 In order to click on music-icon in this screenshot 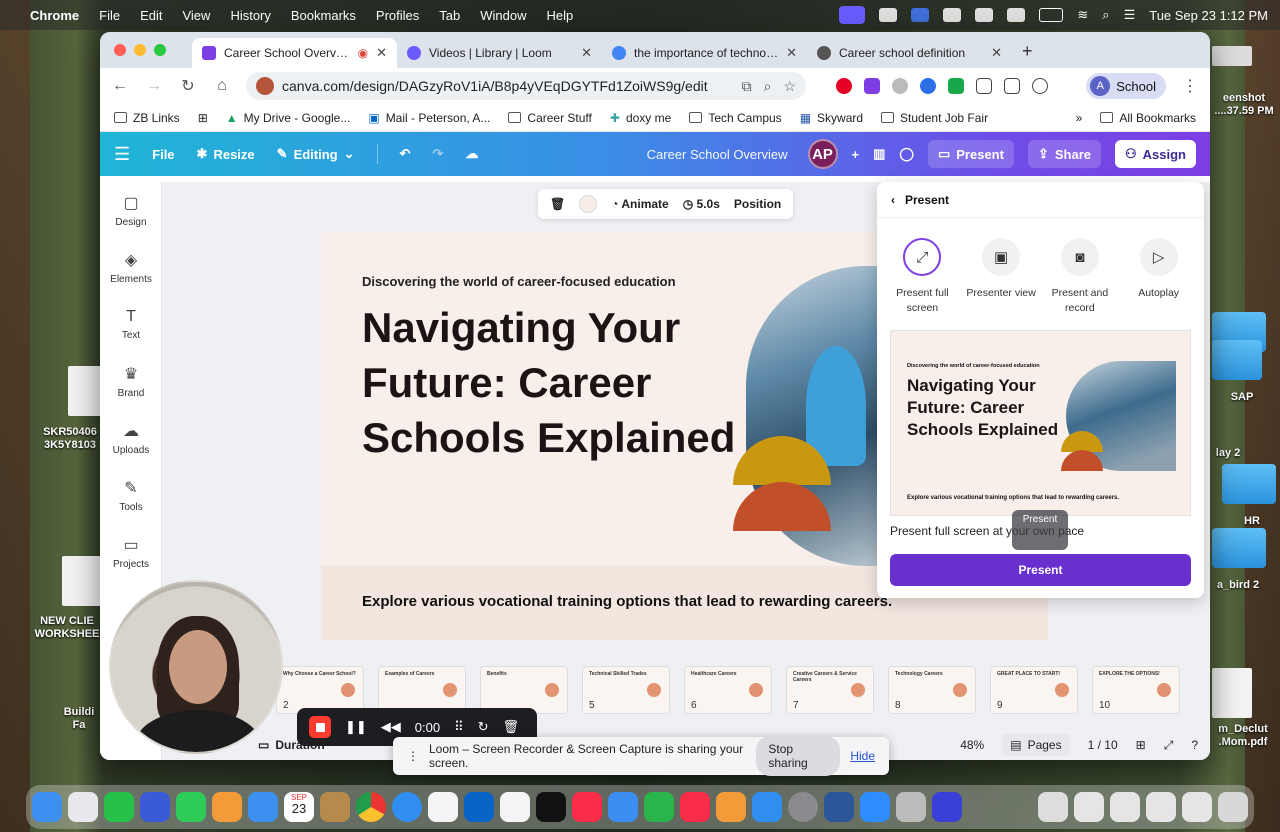, I will do `click(695, 807)`.